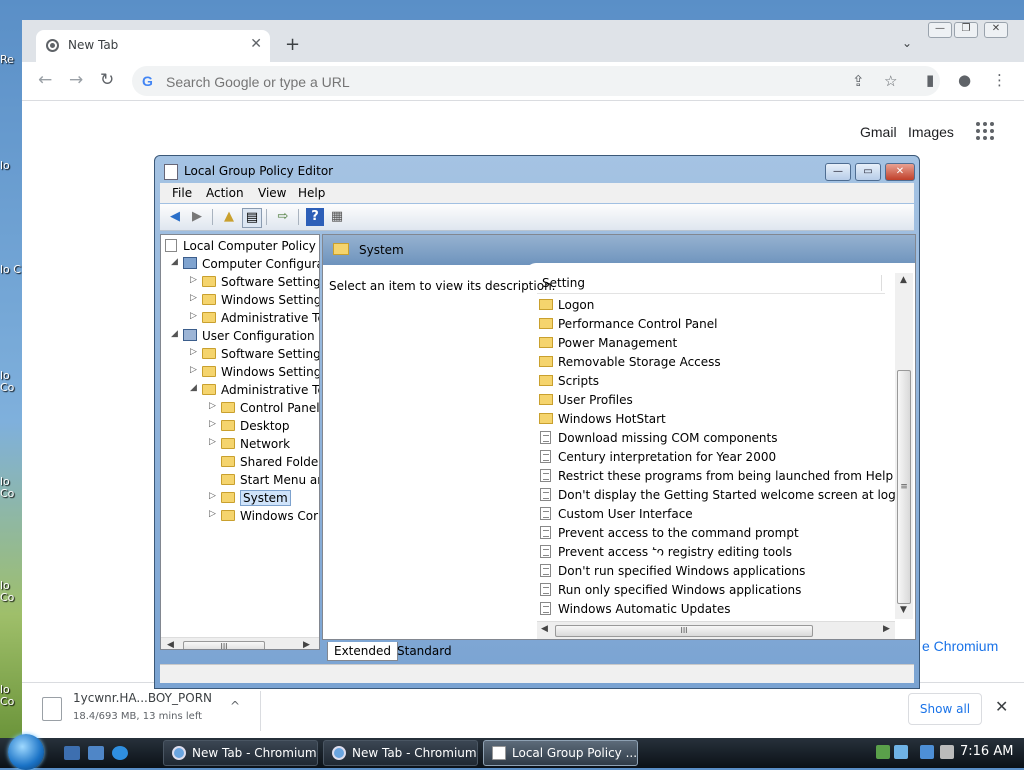  Describe the element at coordinates (947, 752) in the screenshot. I see `volume-muted-icon` at that location.